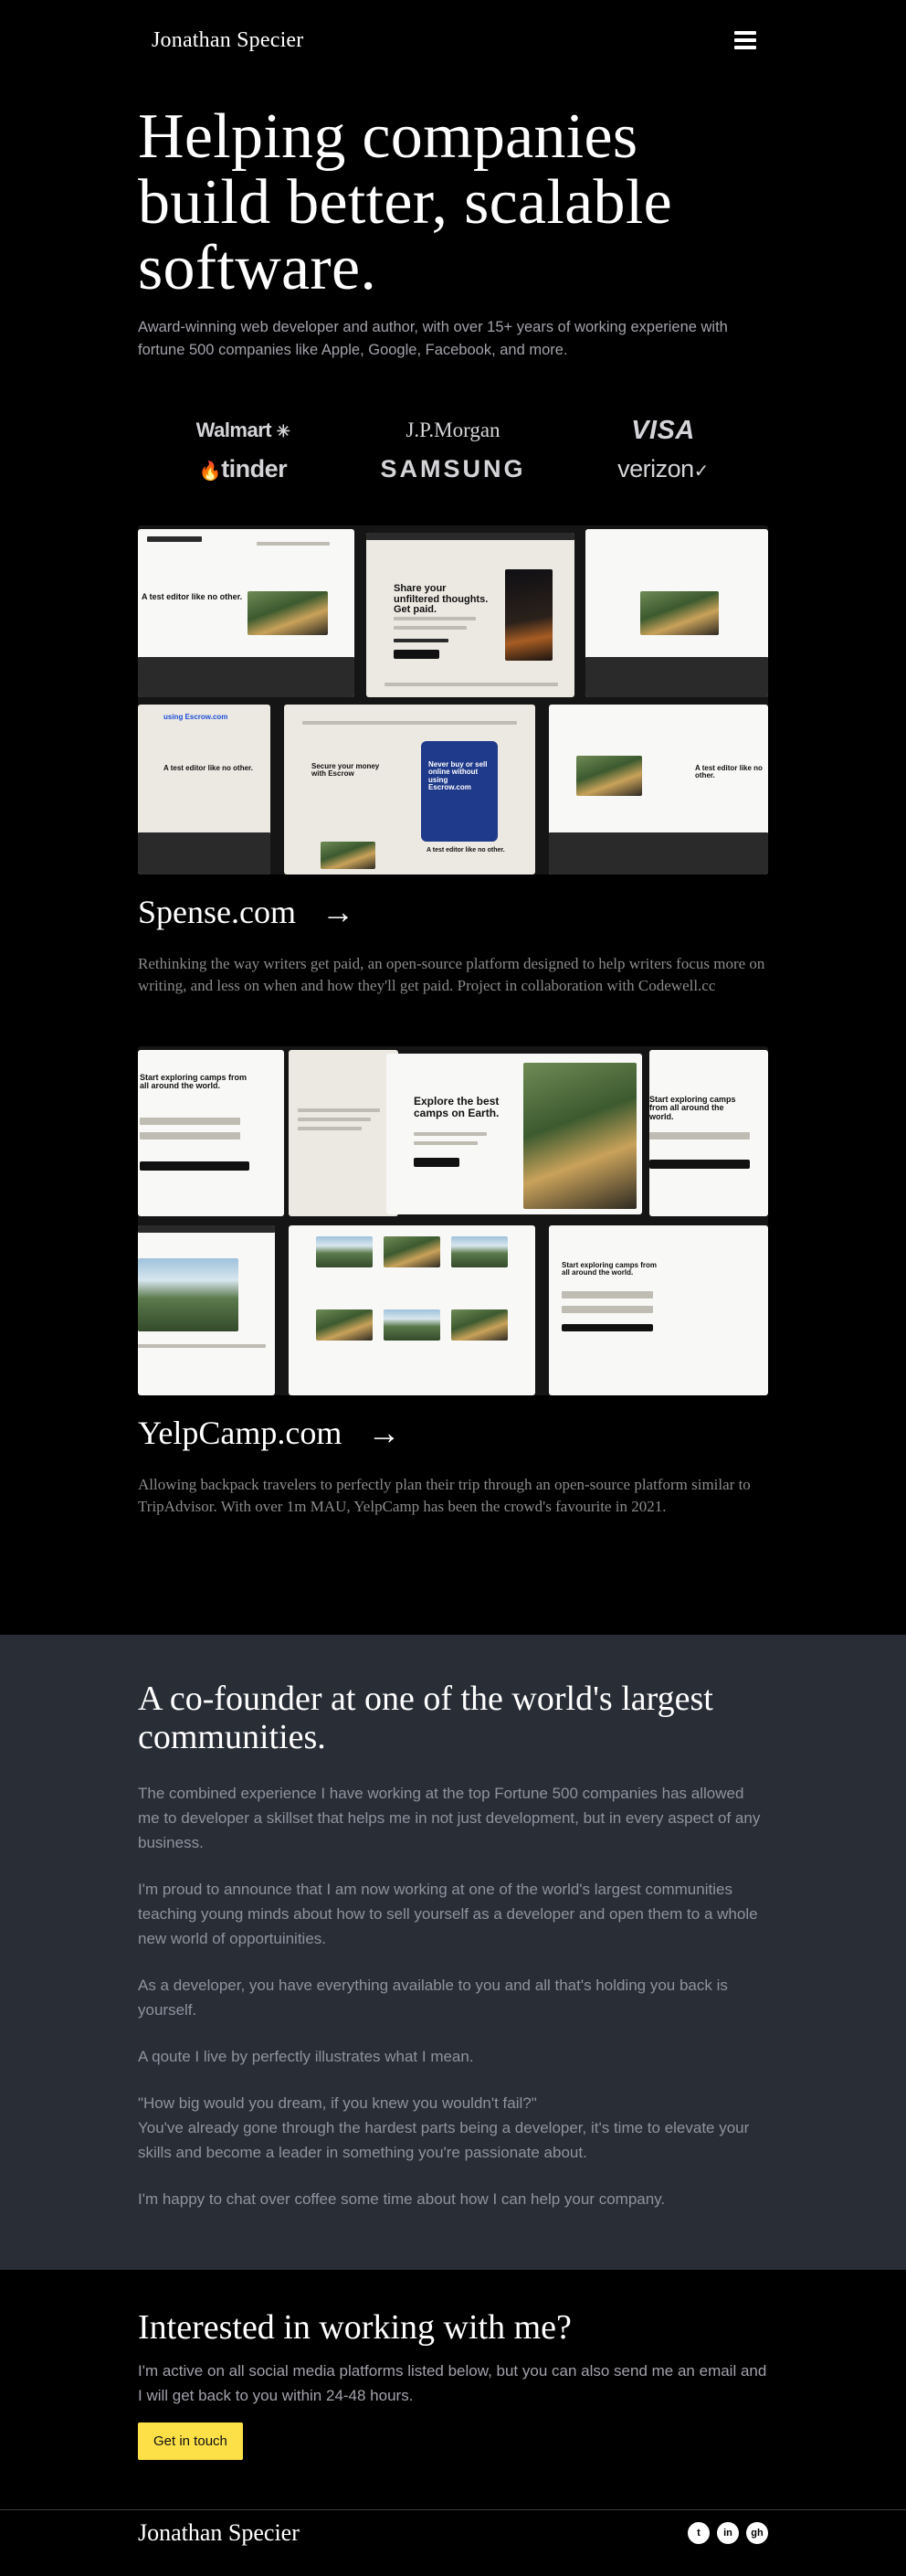 The width and height of the screenshot is (906, 2576). Describe the element at coordinates (757, 2532) in the screenshot. I see `github-icon: gh` at that location.